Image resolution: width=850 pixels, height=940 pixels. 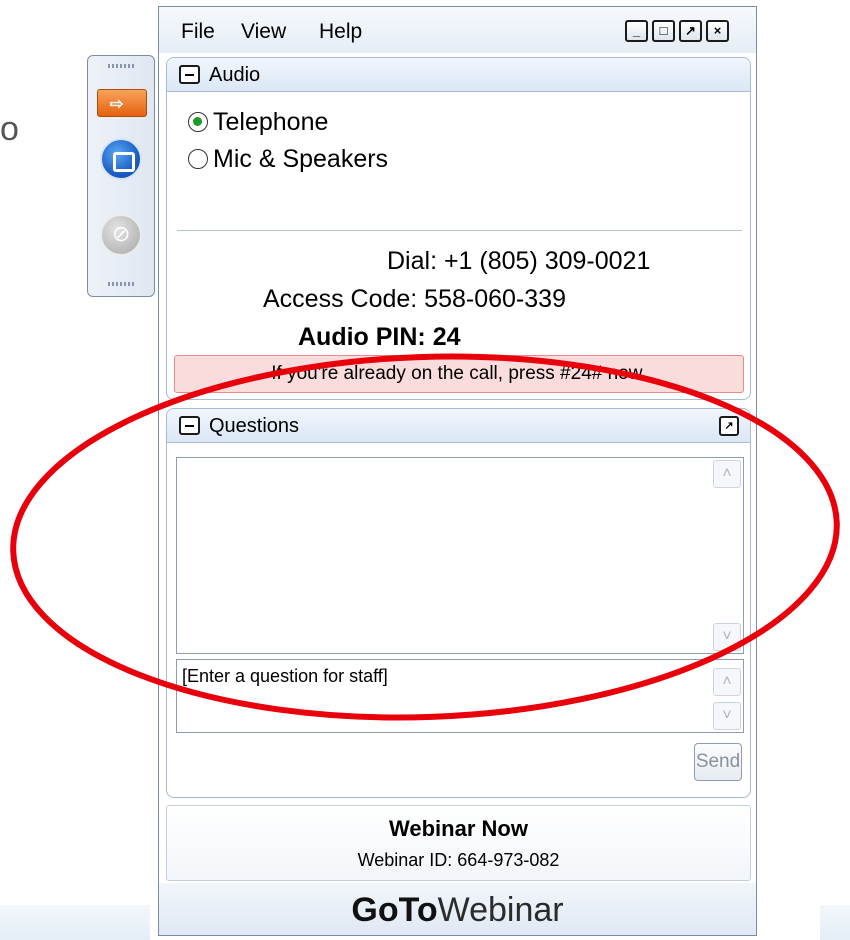 What do you see at coordinates (458, 75) in the screenshot?
I see `audio-pane-header: Audio` at bounding box center [458, 75].